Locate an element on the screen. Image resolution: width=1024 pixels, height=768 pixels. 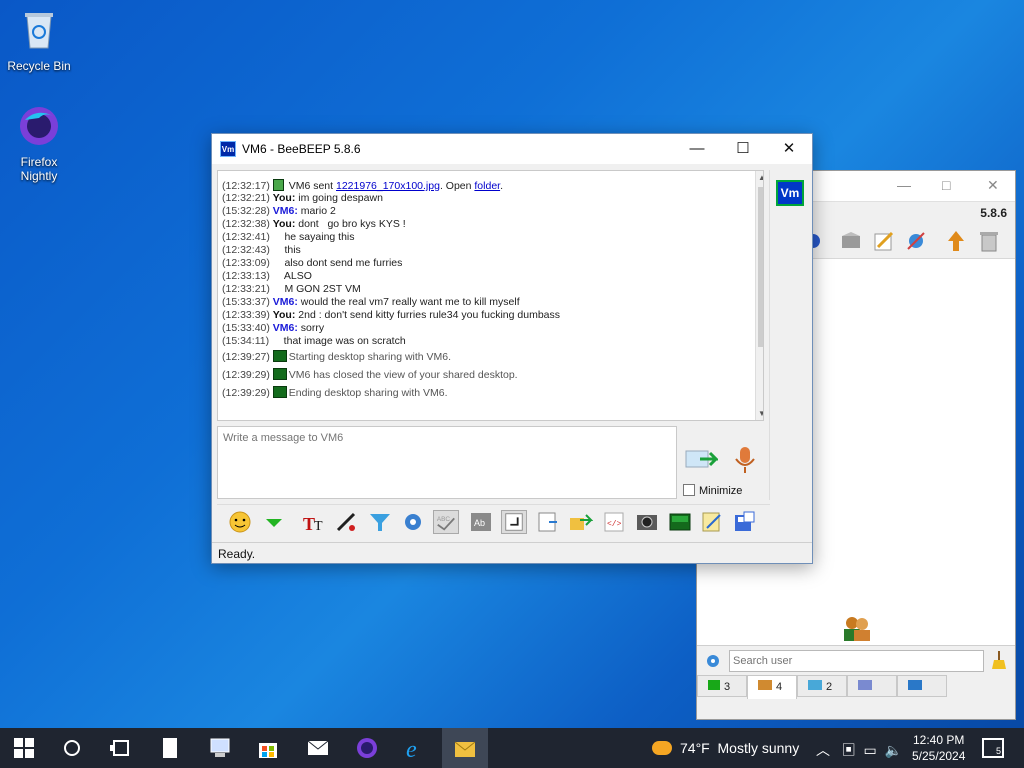
tab-users: 4 is located at coordinates (772, 687).